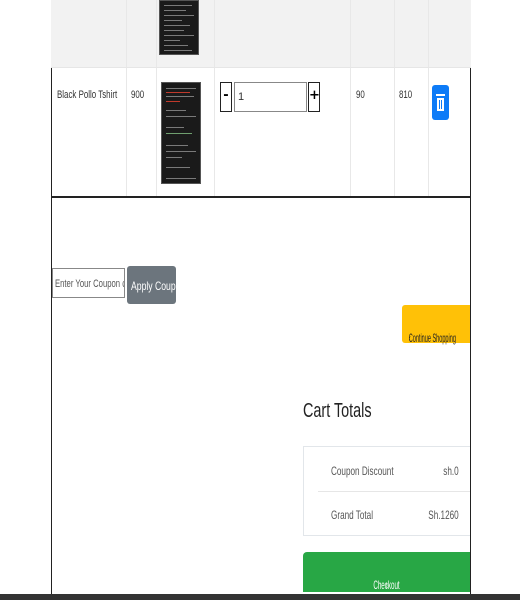 The image size is (520, 600). I want to click on coupon-input: Enter Your Coupon code, so click(88, 283).